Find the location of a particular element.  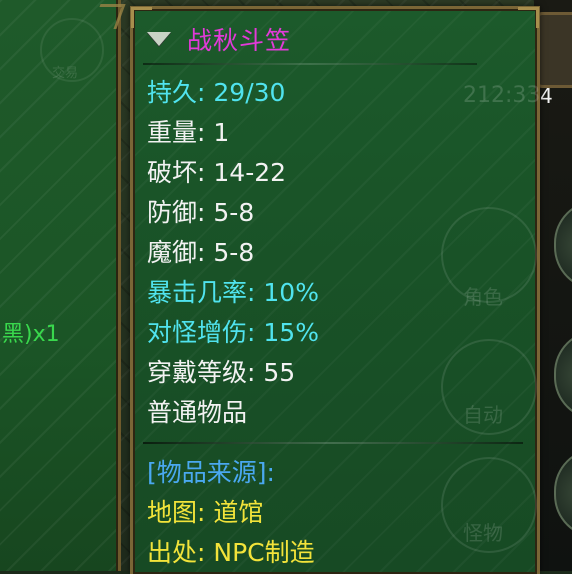

item-name: 战秋斗笠 is located at coordinates (239, 40).